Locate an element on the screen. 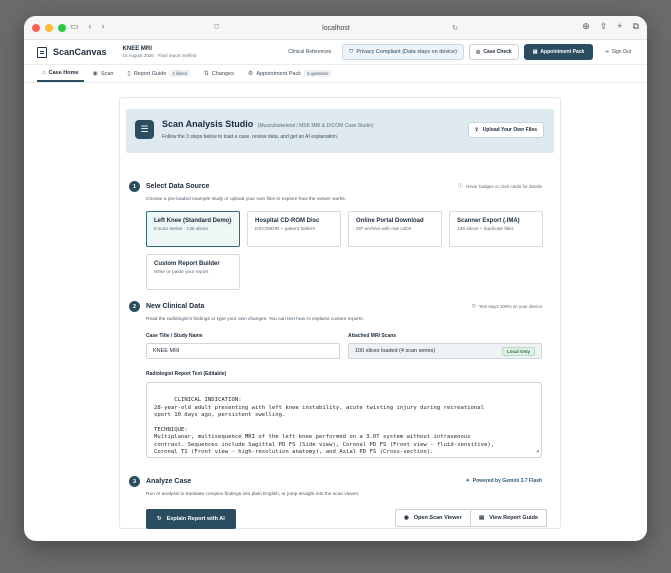 The width and height of the screenshot is (671, 573). maximize-window-button is located at coordinates (62, 28).